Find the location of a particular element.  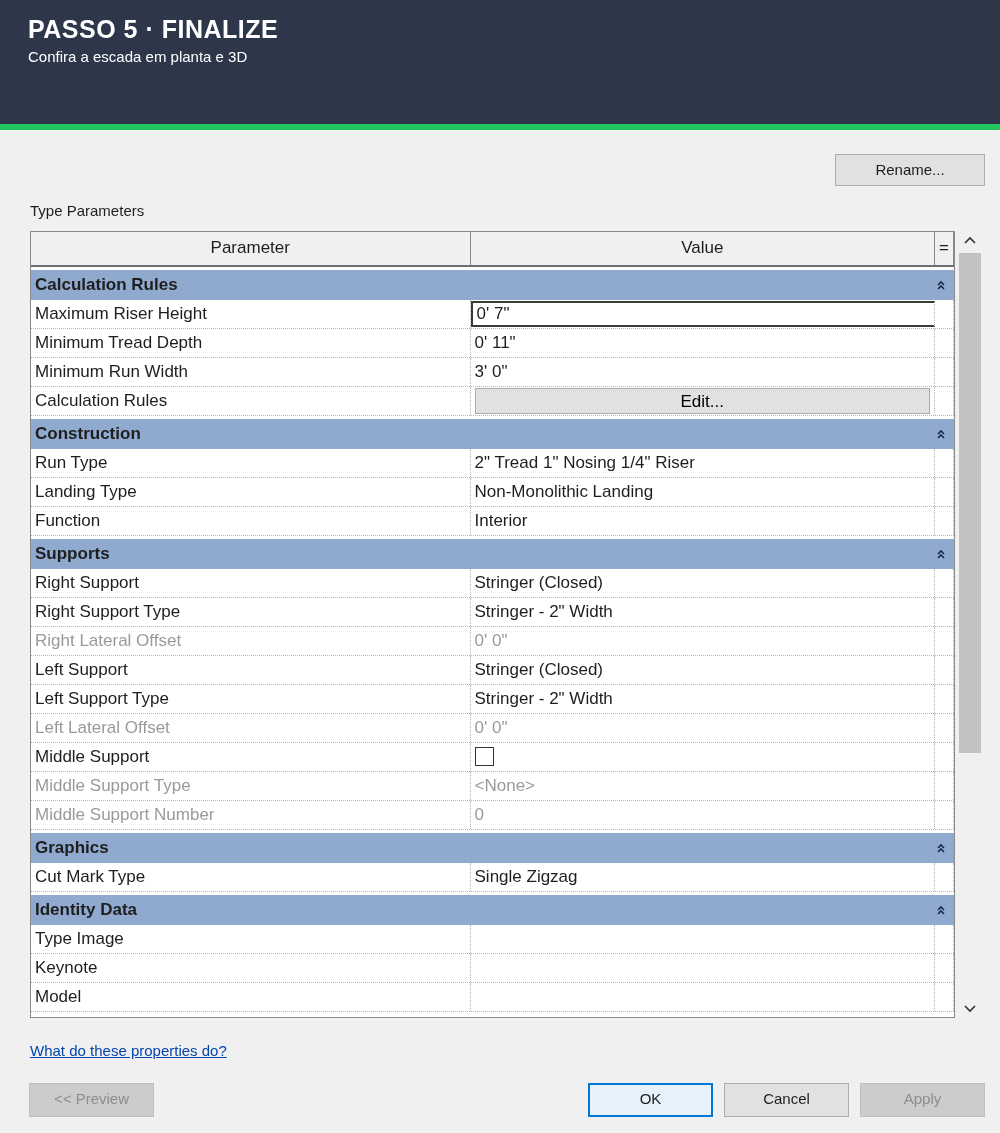

parameter-name: Cut Mark Type is located at coordinates (251, 876).